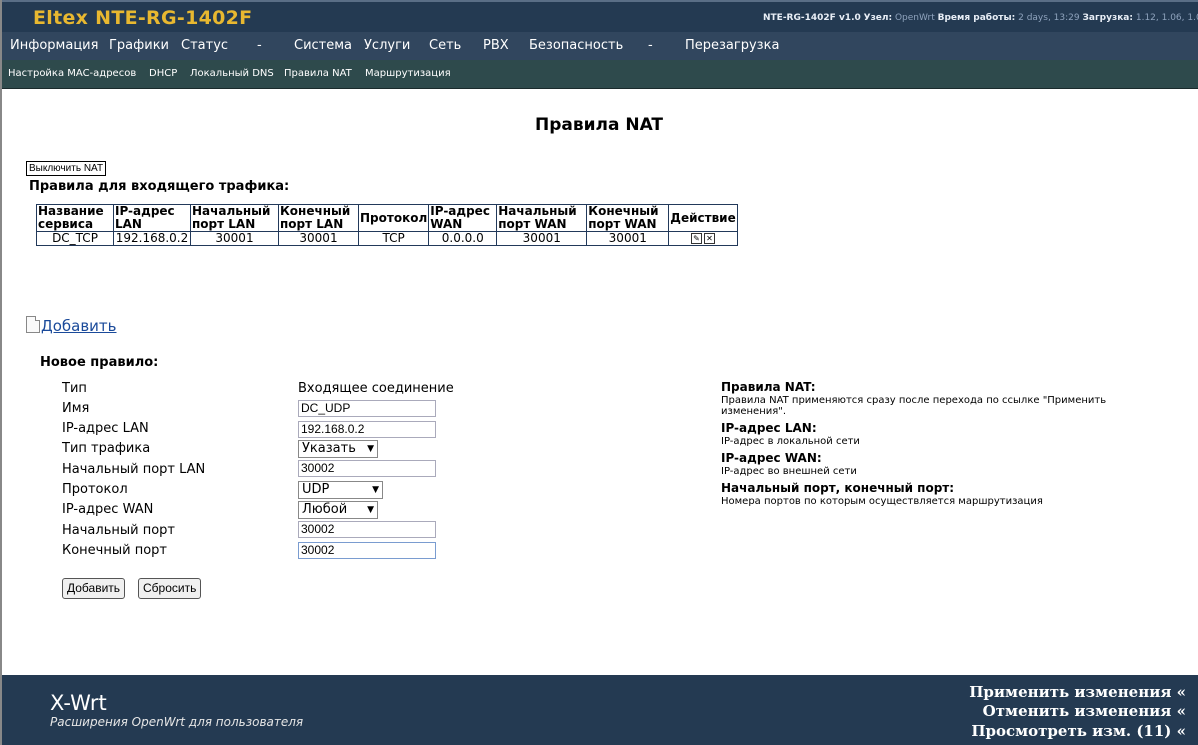  I want to click on load-label: Загрузка:, so click(1107, 18).